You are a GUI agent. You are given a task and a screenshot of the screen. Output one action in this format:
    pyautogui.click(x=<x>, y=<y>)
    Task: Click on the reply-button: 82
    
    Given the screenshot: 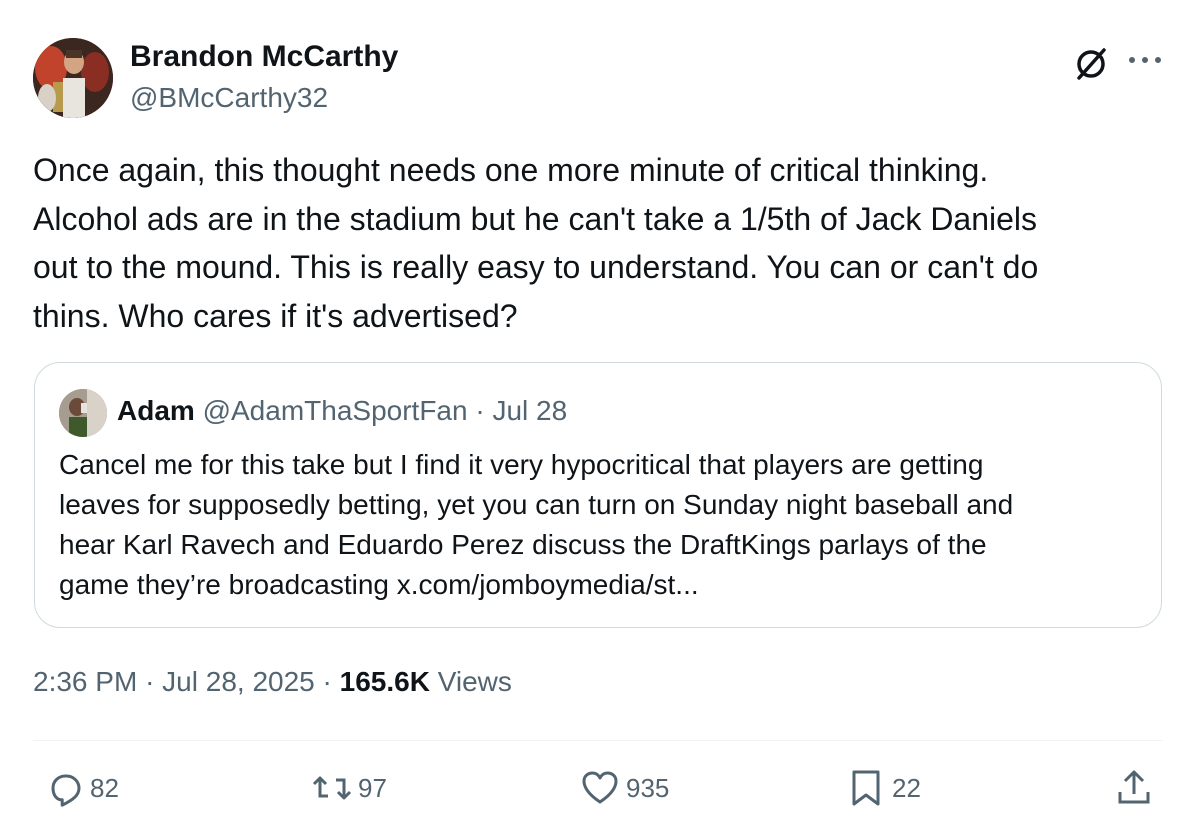 What is the action you would take?
    pyautogui.click(x=81, y=788)
    